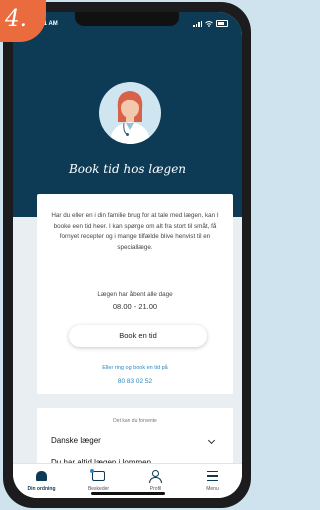 The height and width of the screenshot is (510, 320). What do you see at coordinates (127, 169) in the screenshot?
I see `page-title: Book tid hos lægen` at bounding box center [127, 169].